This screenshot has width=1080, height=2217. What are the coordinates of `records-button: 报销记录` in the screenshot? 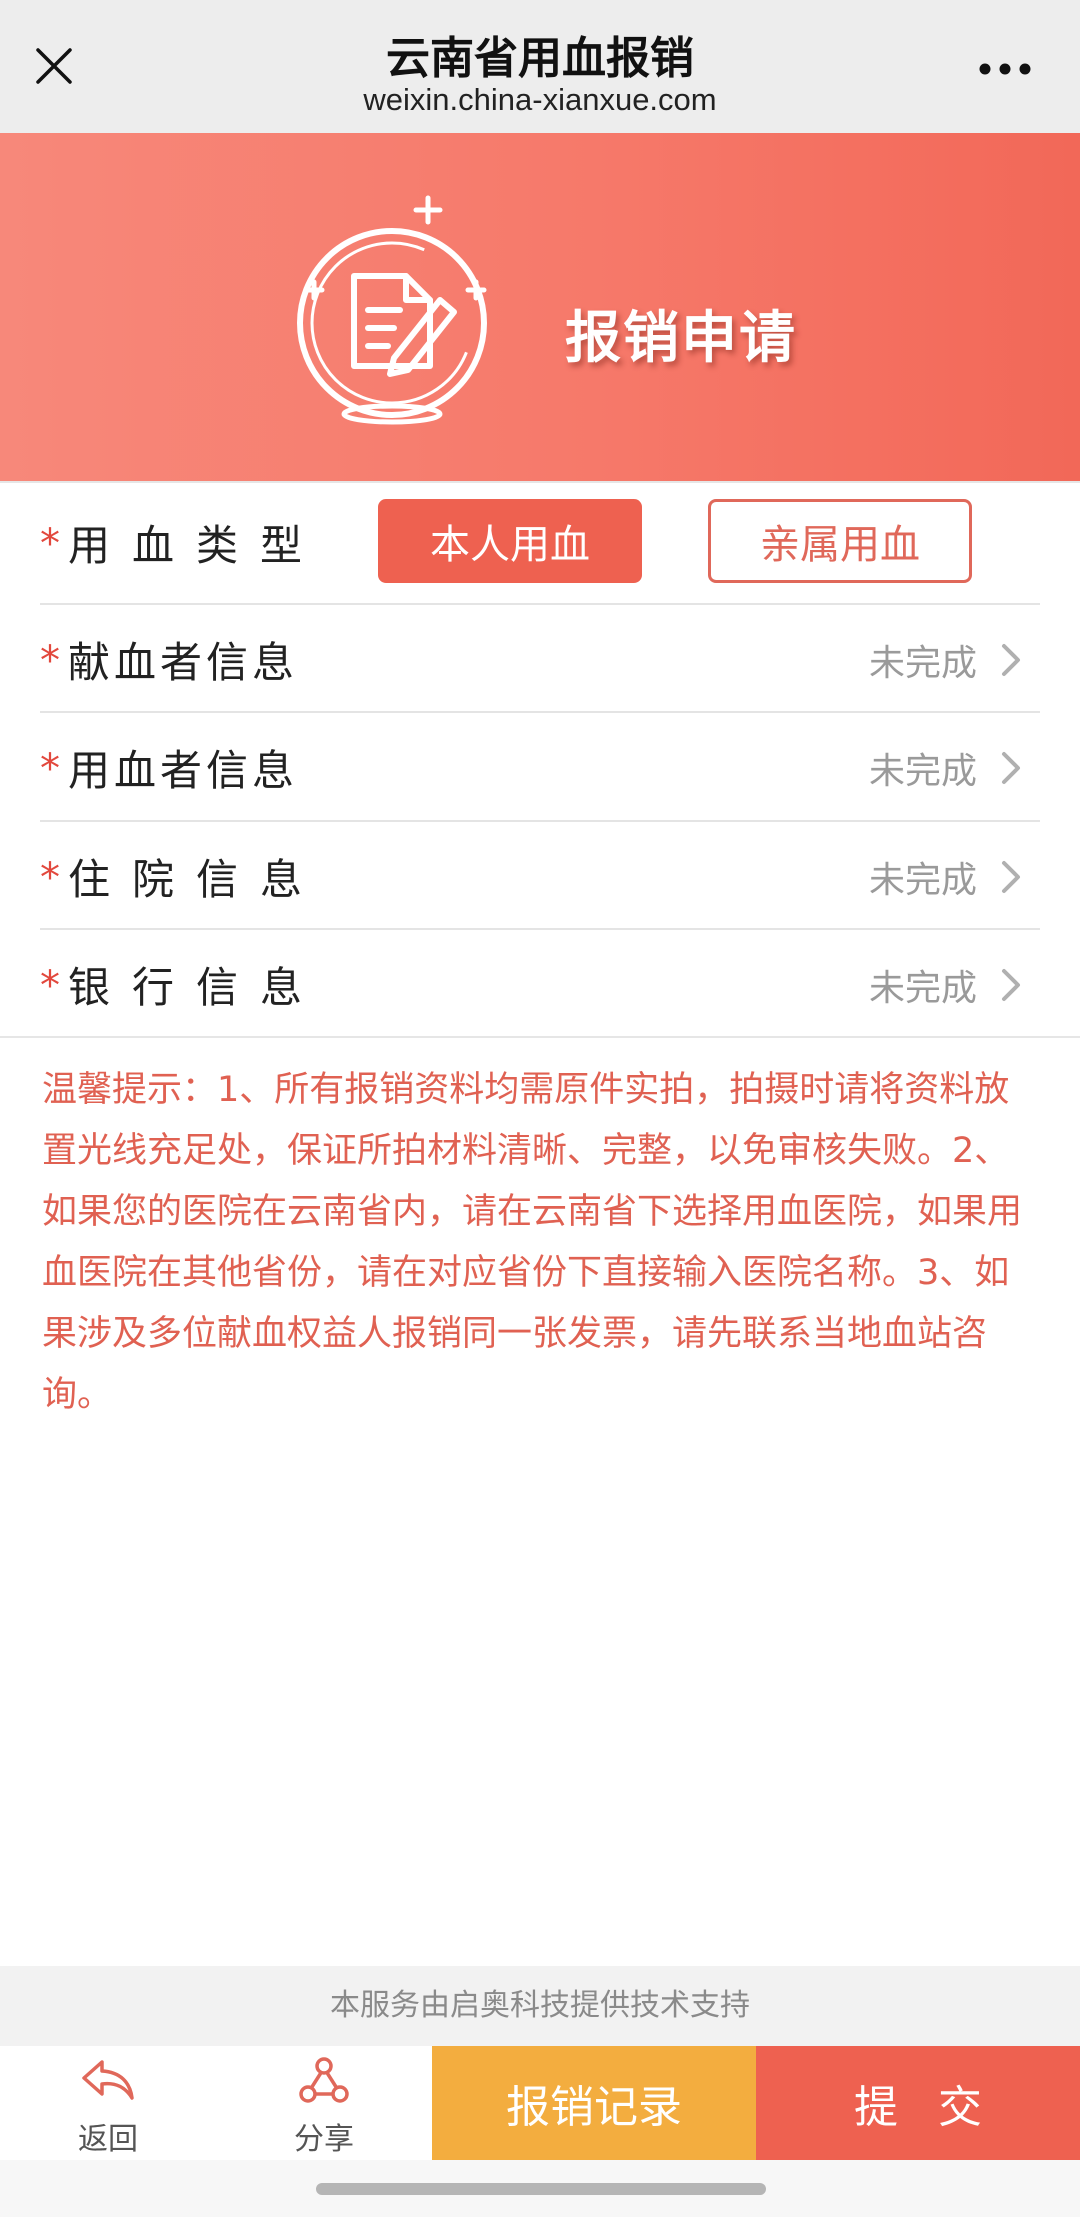 It's located at (594, 2103).